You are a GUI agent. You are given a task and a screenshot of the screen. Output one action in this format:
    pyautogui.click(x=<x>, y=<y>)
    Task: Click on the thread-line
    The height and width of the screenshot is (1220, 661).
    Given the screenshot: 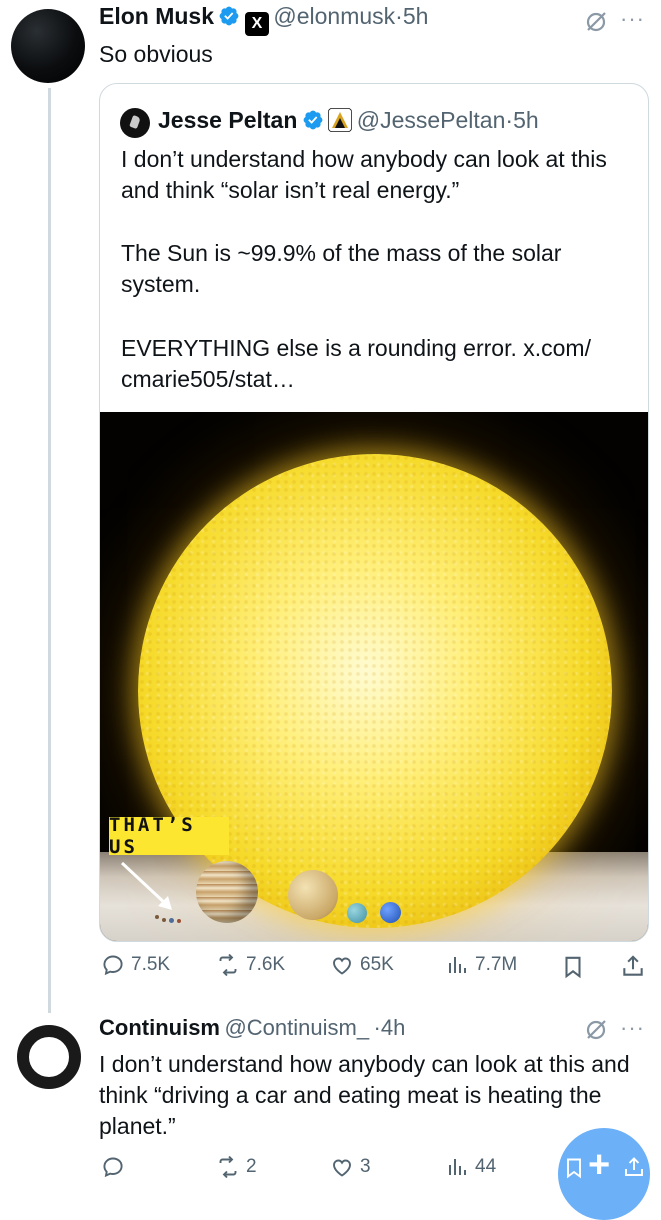 What is the action you would take?
    pyautogui.click(x=49, y=550)
    